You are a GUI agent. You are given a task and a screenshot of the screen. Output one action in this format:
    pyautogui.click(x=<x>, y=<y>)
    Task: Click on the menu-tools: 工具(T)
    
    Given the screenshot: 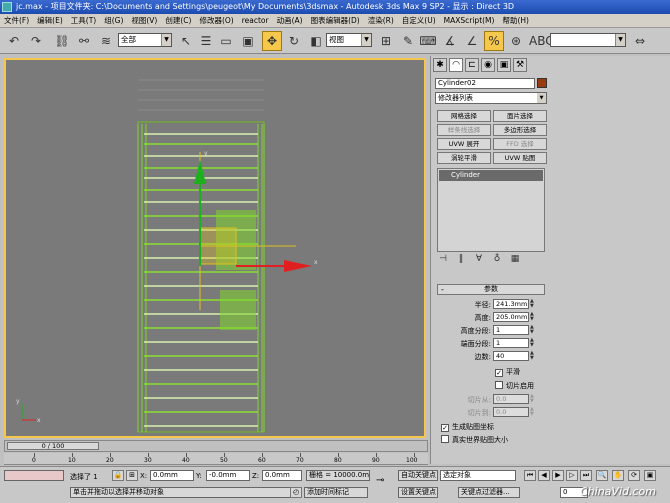 What is the action you would take?
    pyautogui.click(x=83, y=20)
    